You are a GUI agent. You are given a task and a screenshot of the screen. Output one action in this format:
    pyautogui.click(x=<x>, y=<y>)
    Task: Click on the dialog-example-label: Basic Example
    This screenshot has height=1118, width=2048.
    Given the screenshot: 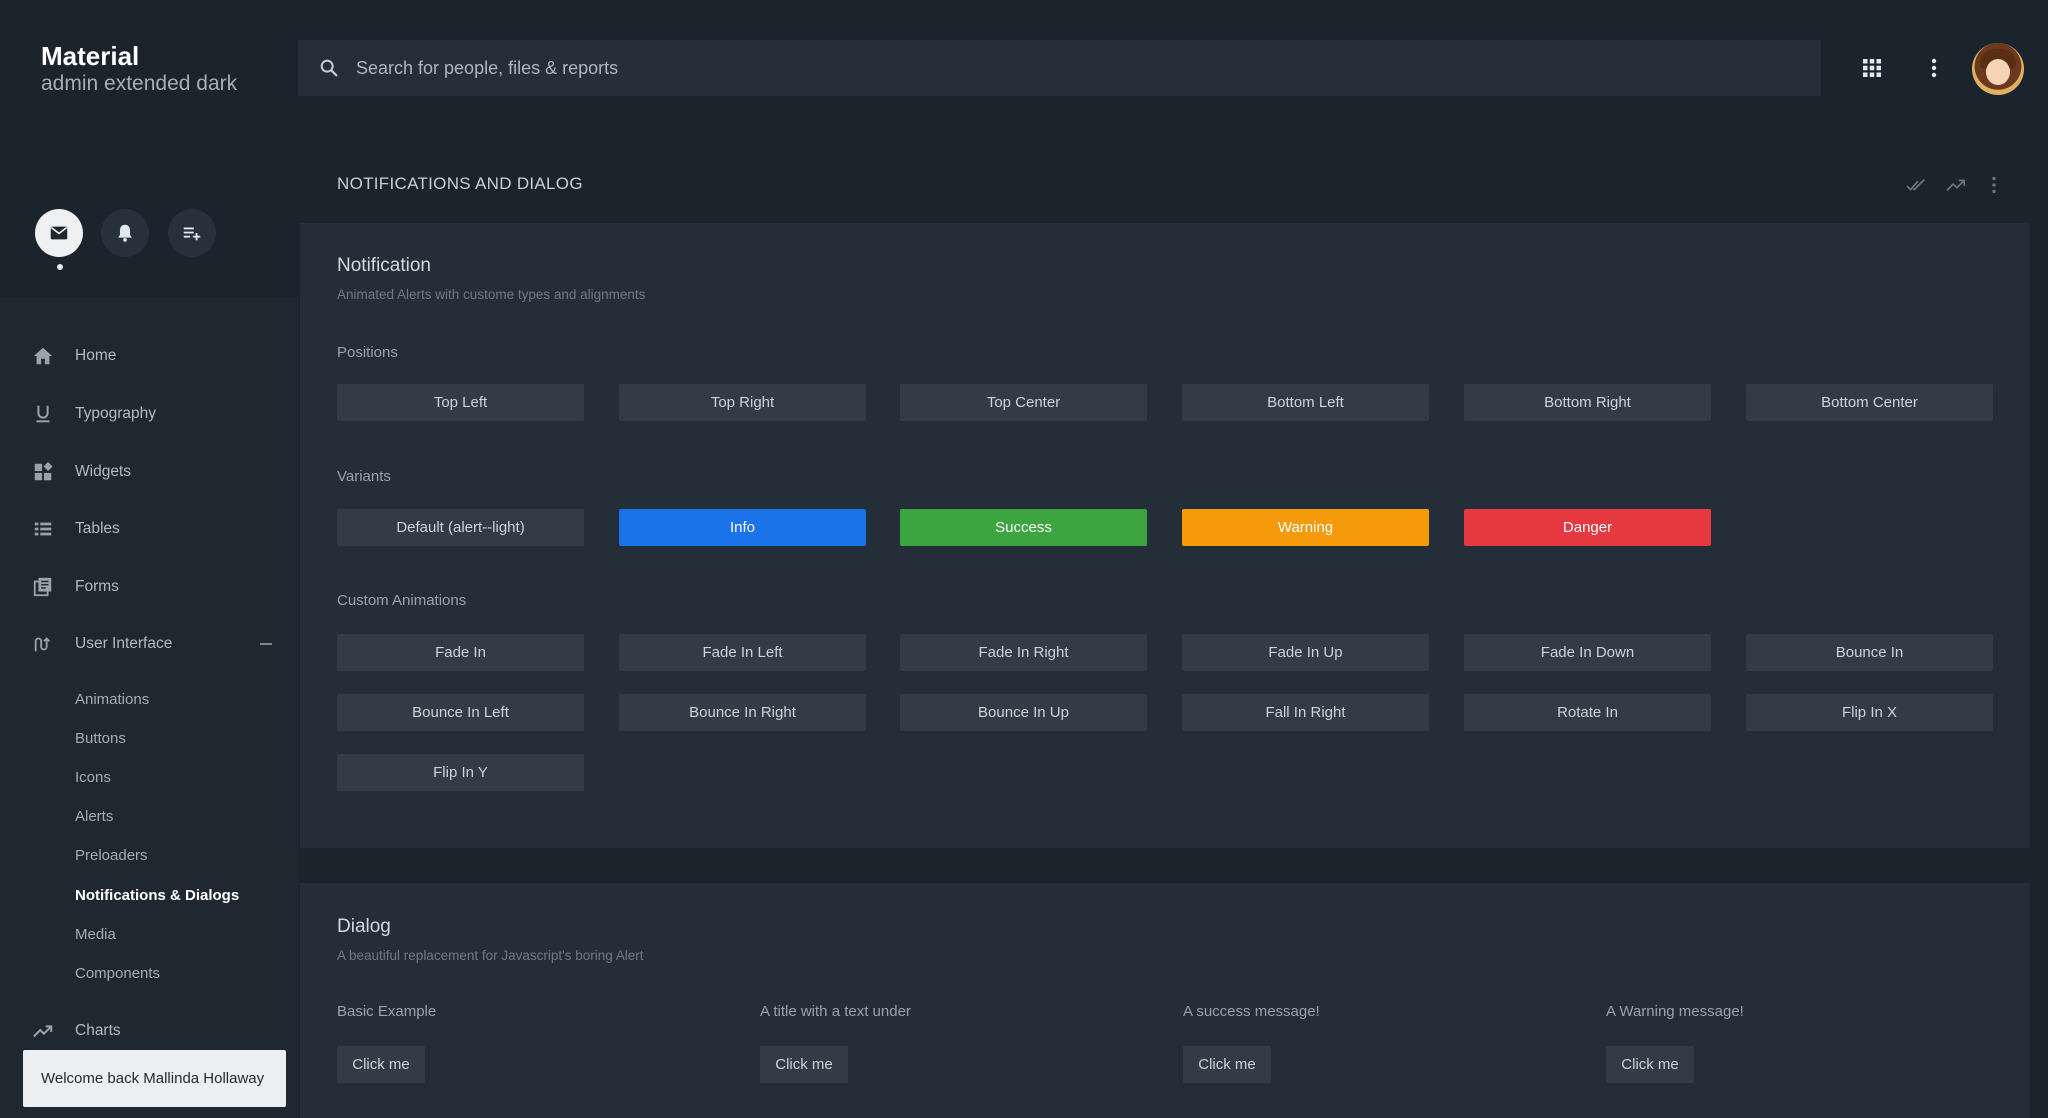 What is the action you would take?
    pyautogui.click(x=387, y=1011)
    